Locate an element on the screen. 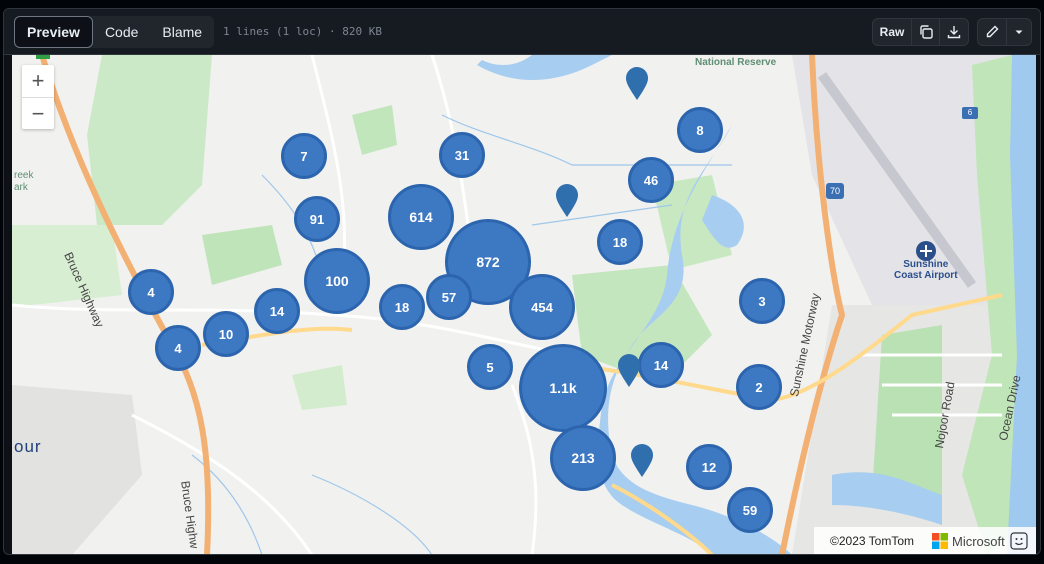 The height and width of the screenshot is (564, 1044). file-meta: 1 lines (1 loc) · 820 KB is located at coordinates (302, 31).